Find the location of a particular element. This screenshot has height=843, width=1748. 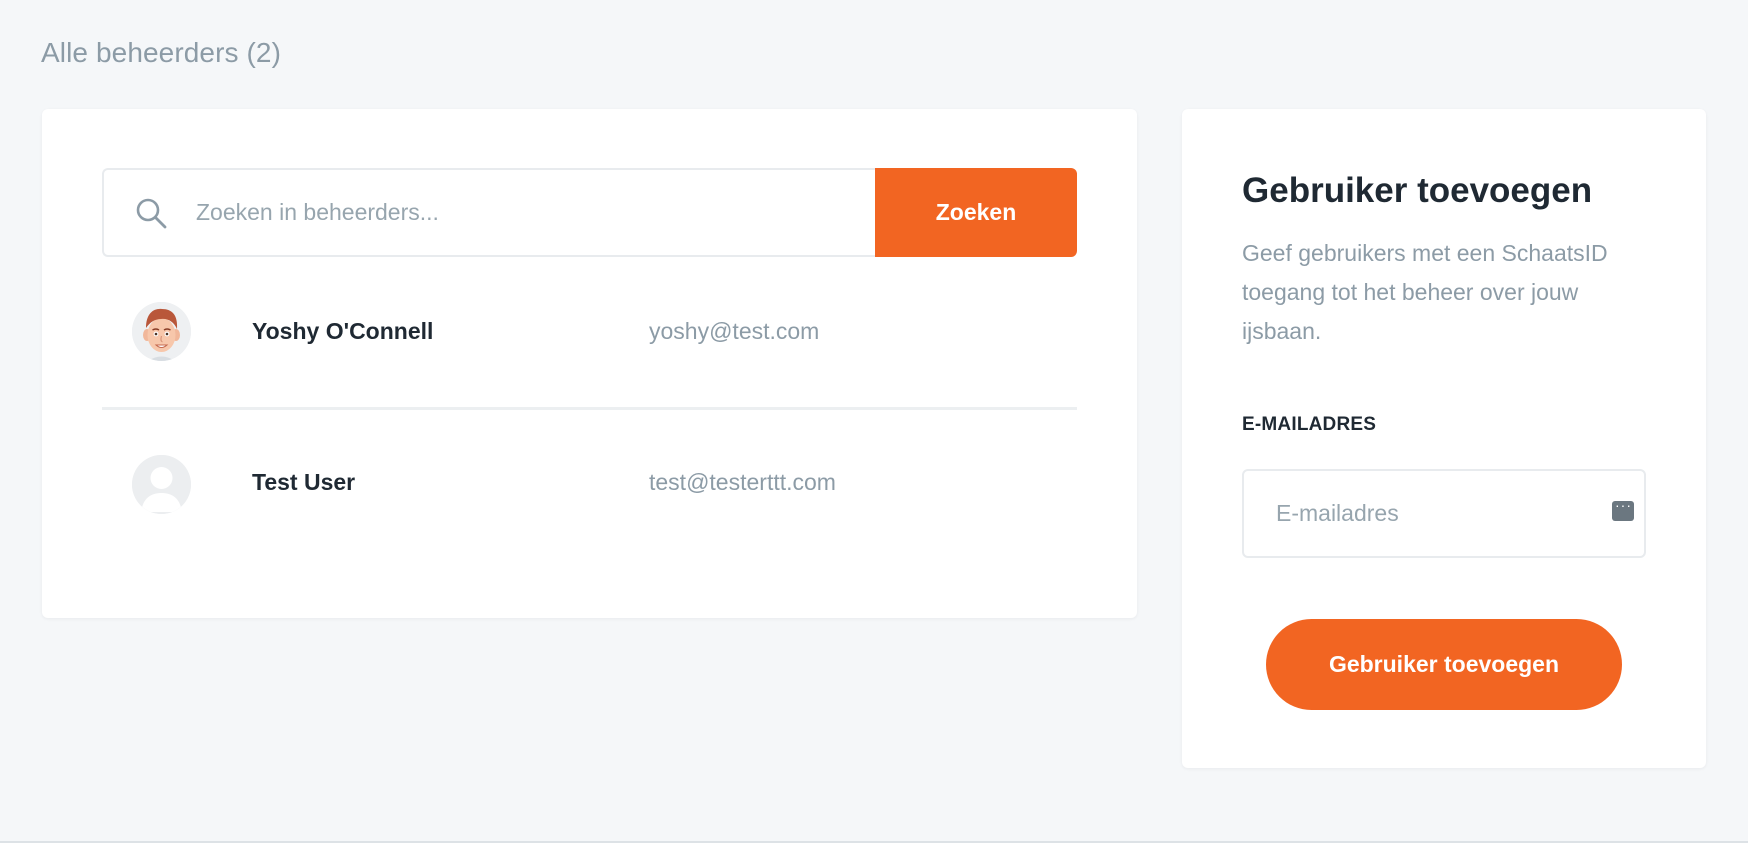

search-bar: Zoeken is located at coordinates (589, 212).